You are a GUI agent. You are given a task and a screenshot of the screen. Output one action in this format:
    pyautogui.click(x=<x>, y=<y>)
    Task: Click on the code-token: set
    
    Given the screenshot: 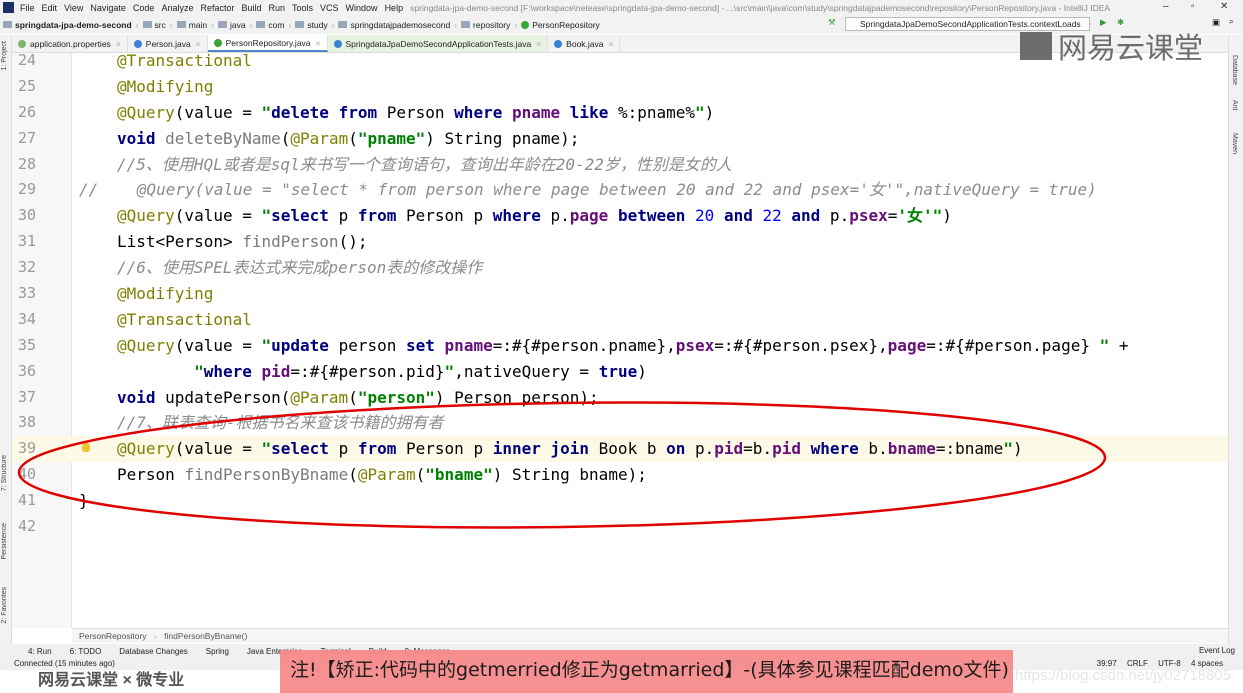 What is the action you would take?
    pyautogui.click(x=420, y=345)
    